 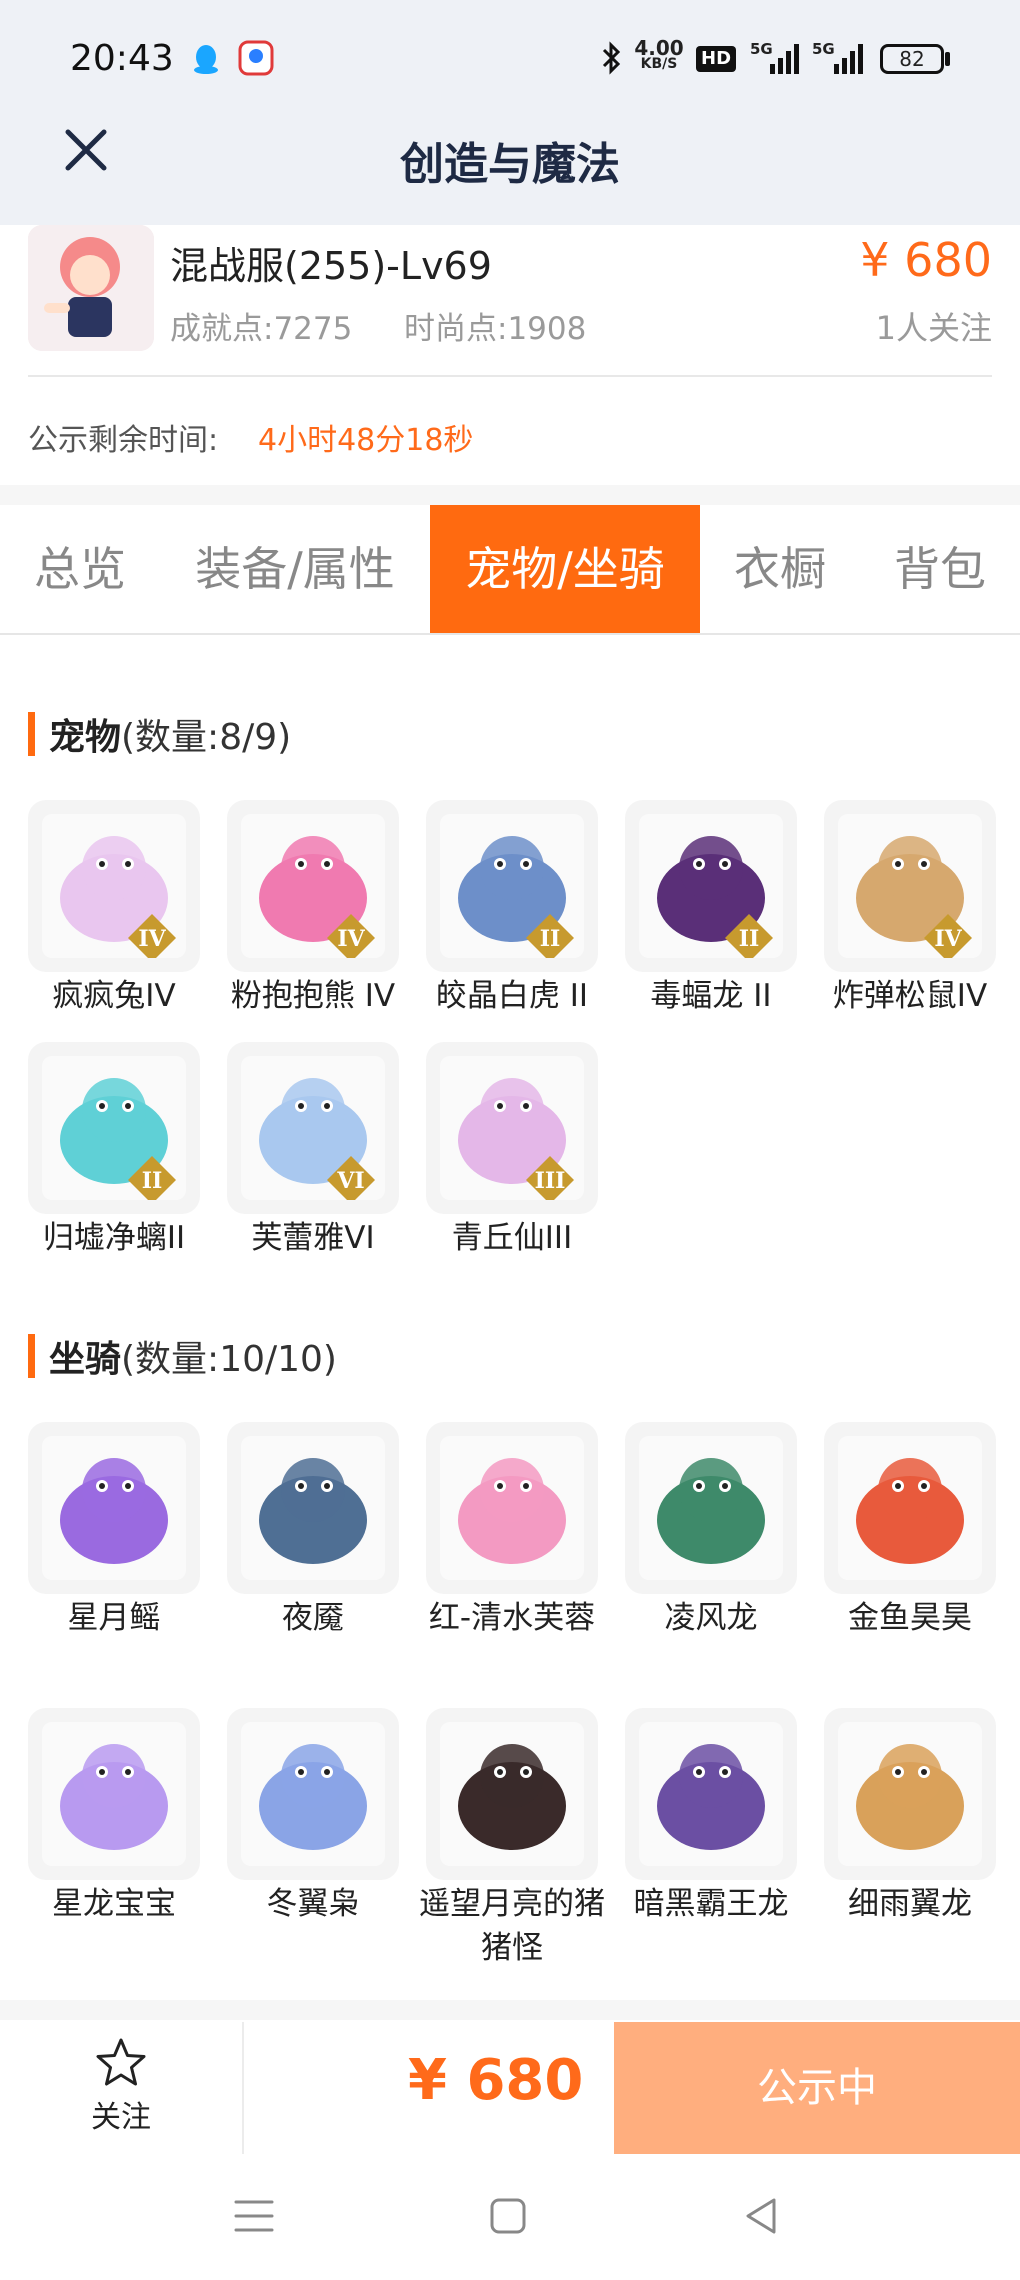 I want to click on mount-name: 细雨翼龙, so click(x=910, y=1904).